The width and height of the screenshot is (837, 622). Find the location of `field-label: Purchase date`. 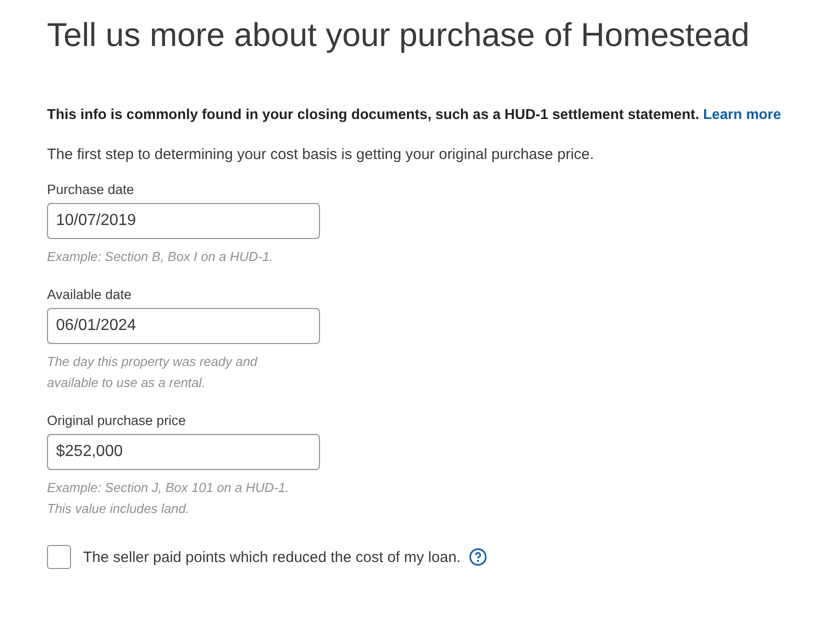

field-label: Purchase date is located at coordinates (90, 189).